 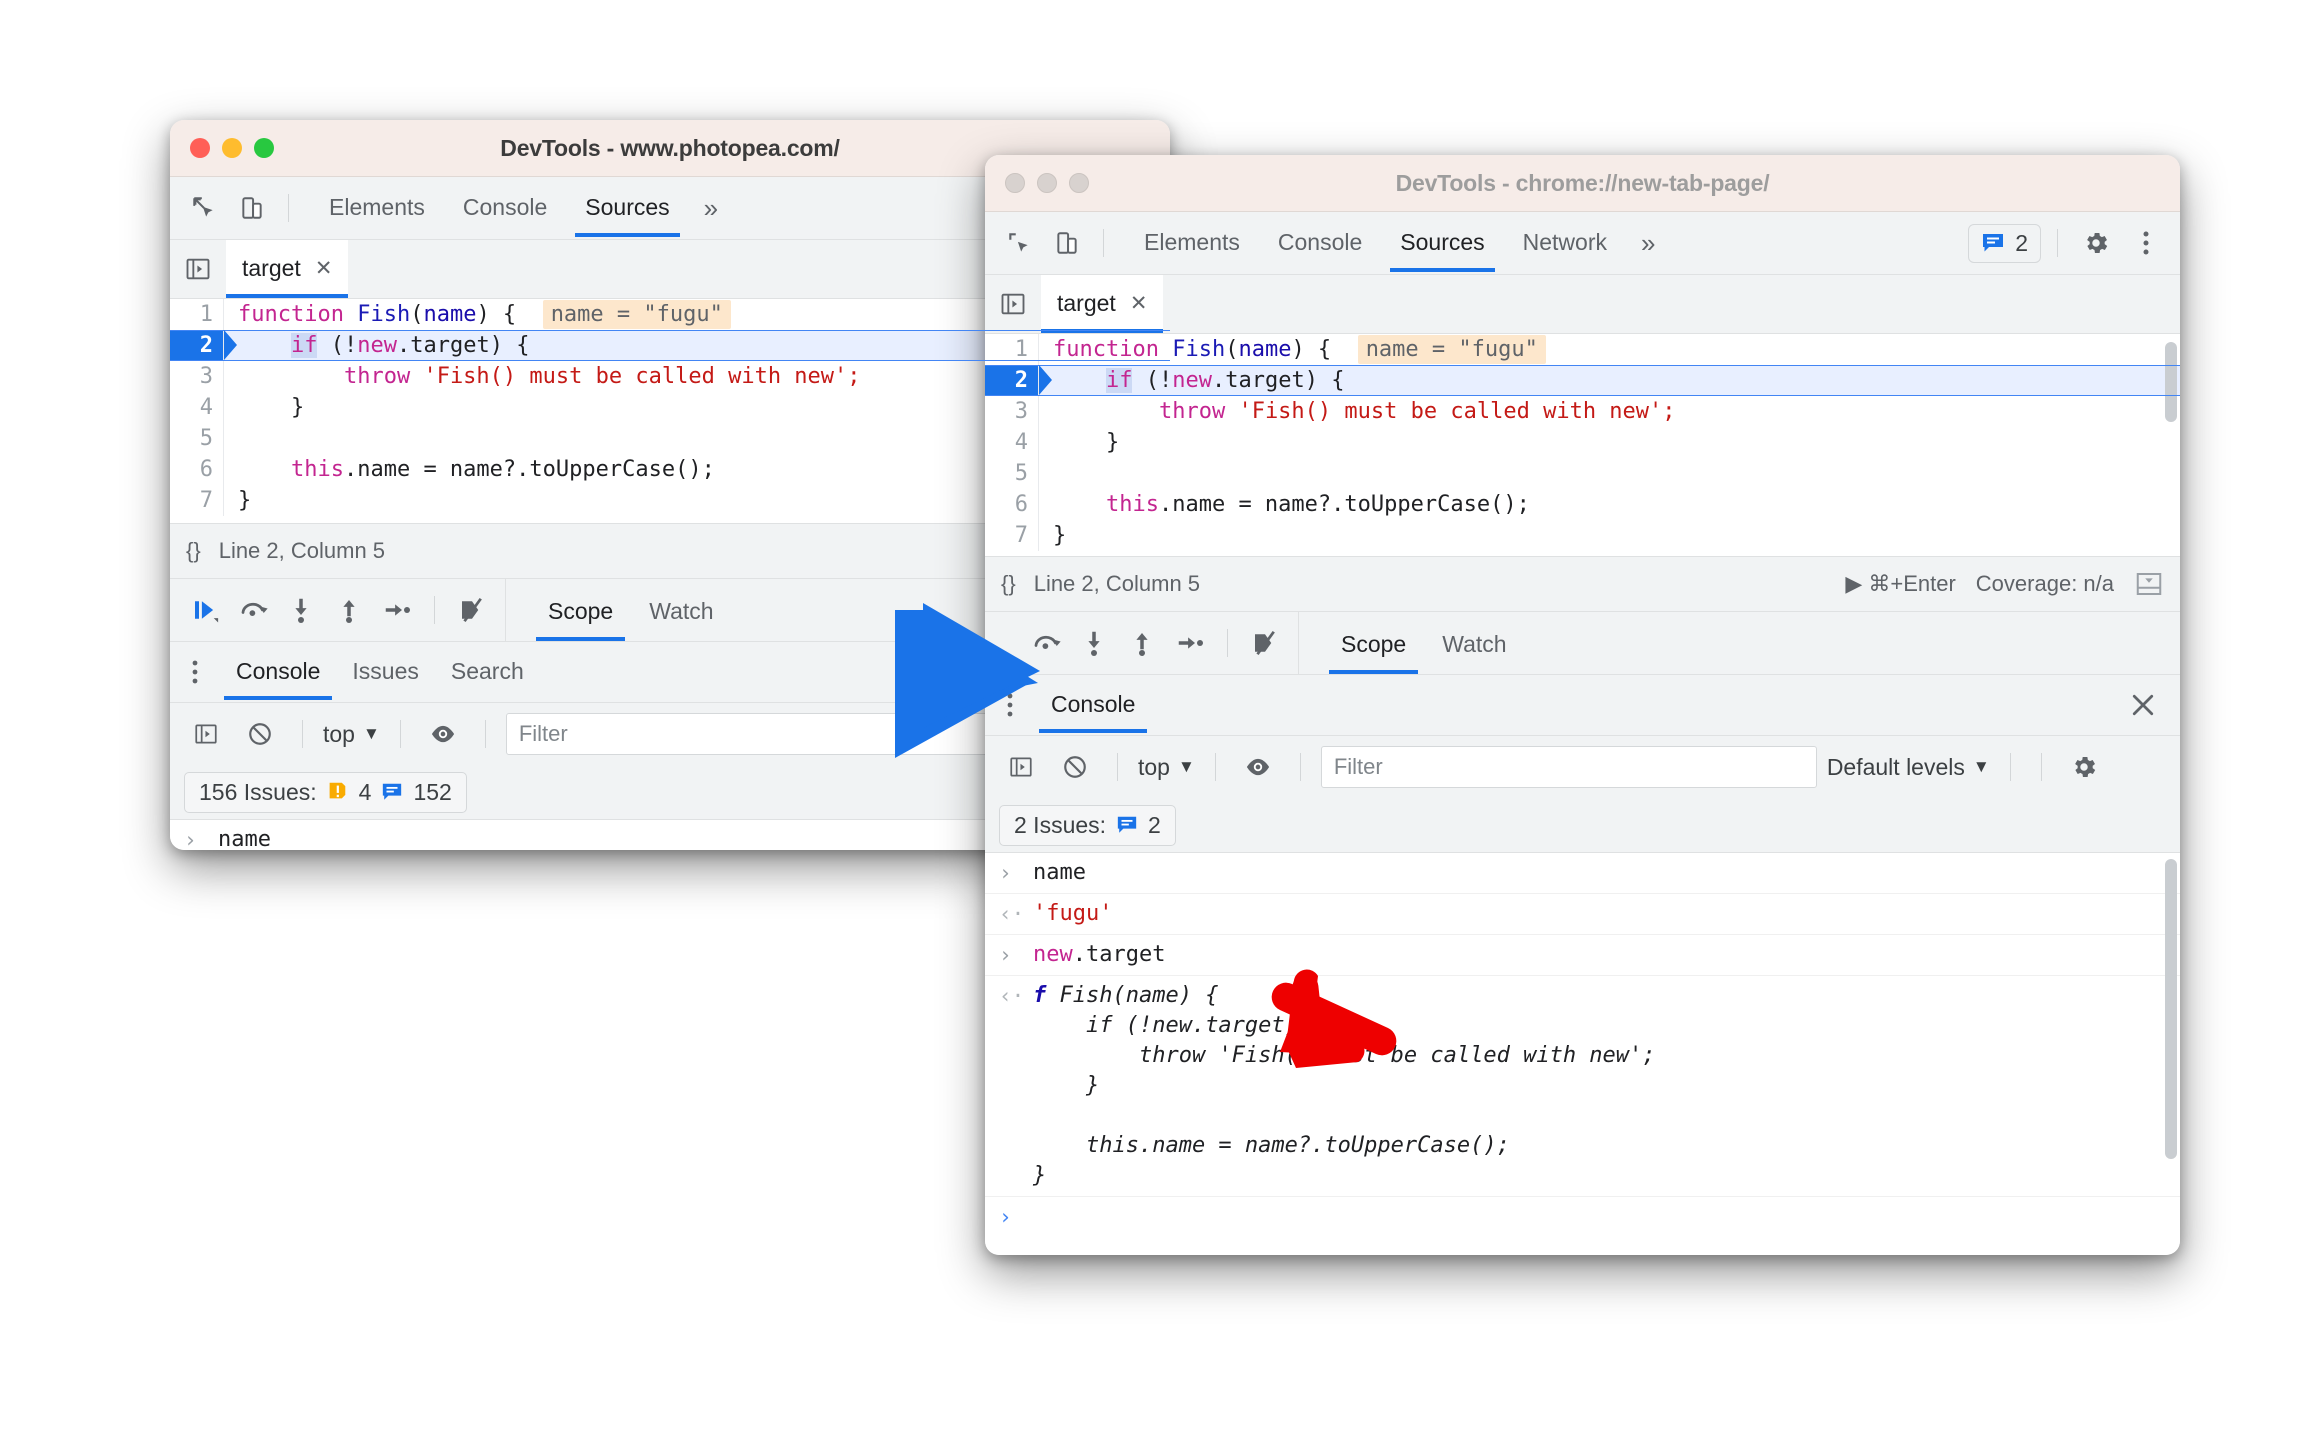 I want to click on drawer-tab-issues: Issues, so click(x=385, y=672).